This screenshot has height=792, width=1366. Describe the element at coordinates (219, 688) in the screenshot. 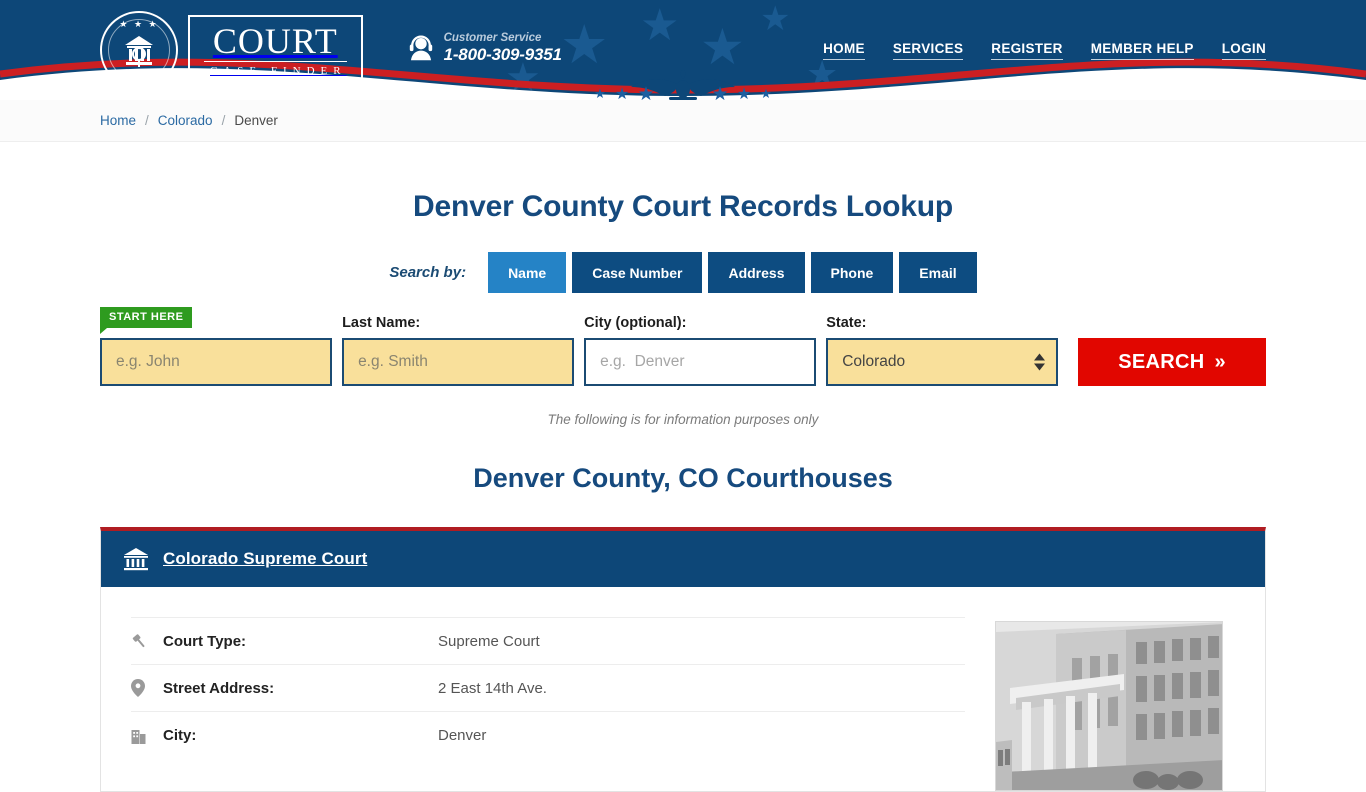

I see `detail-label: Street Address:` at that location.